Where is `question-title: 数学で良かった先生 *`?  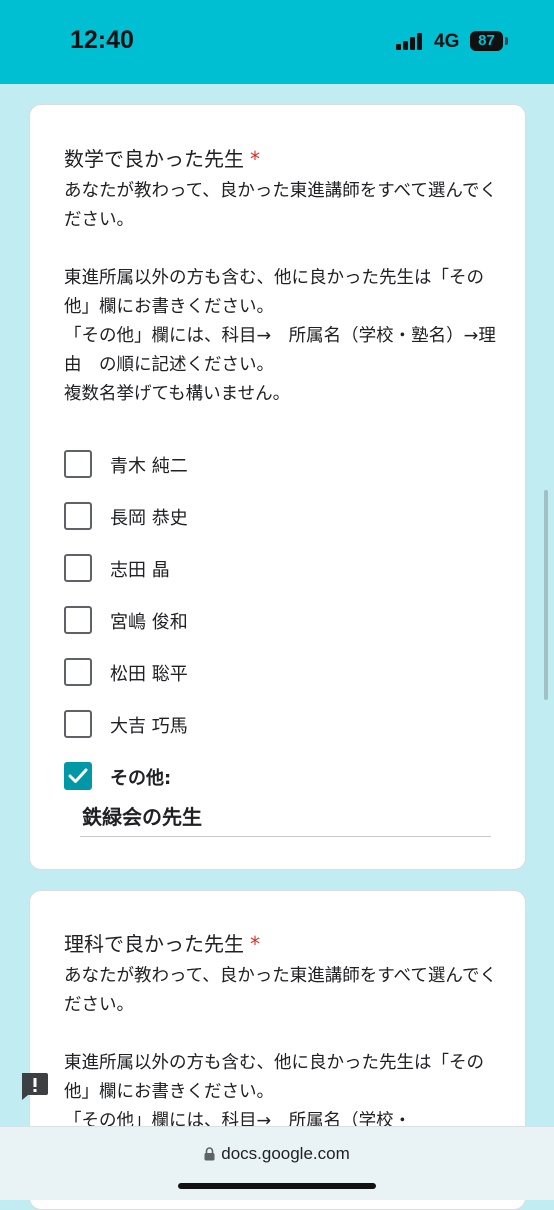 question-title: 数学で良かった先生 * is located at coordinates (162, 157).